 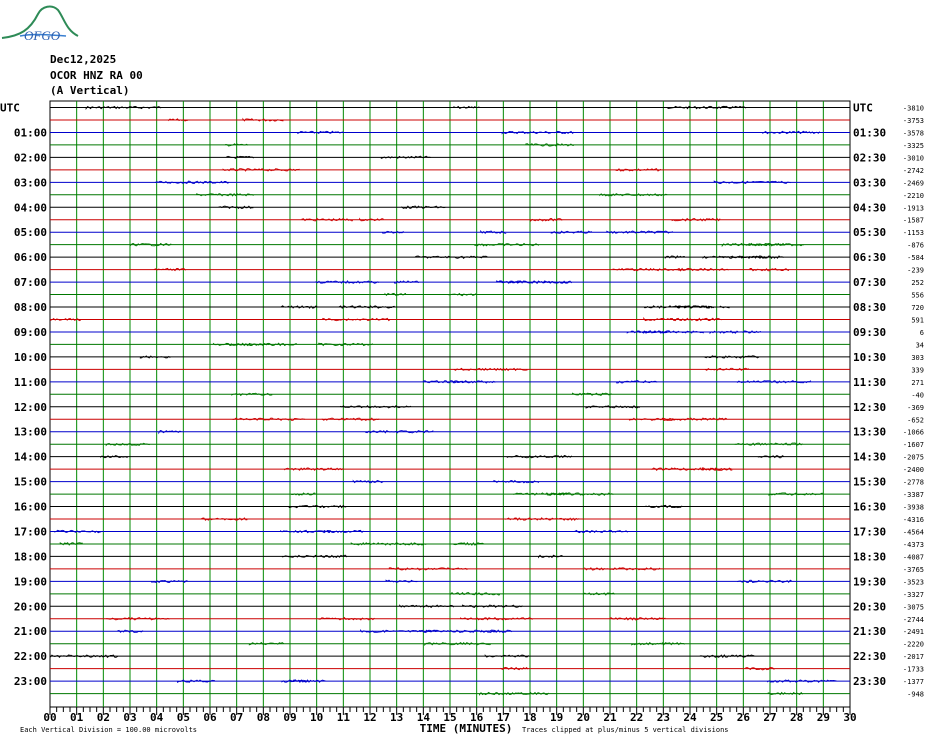 I want to click on x-tick-label: 26, so click(x=744, y=717).